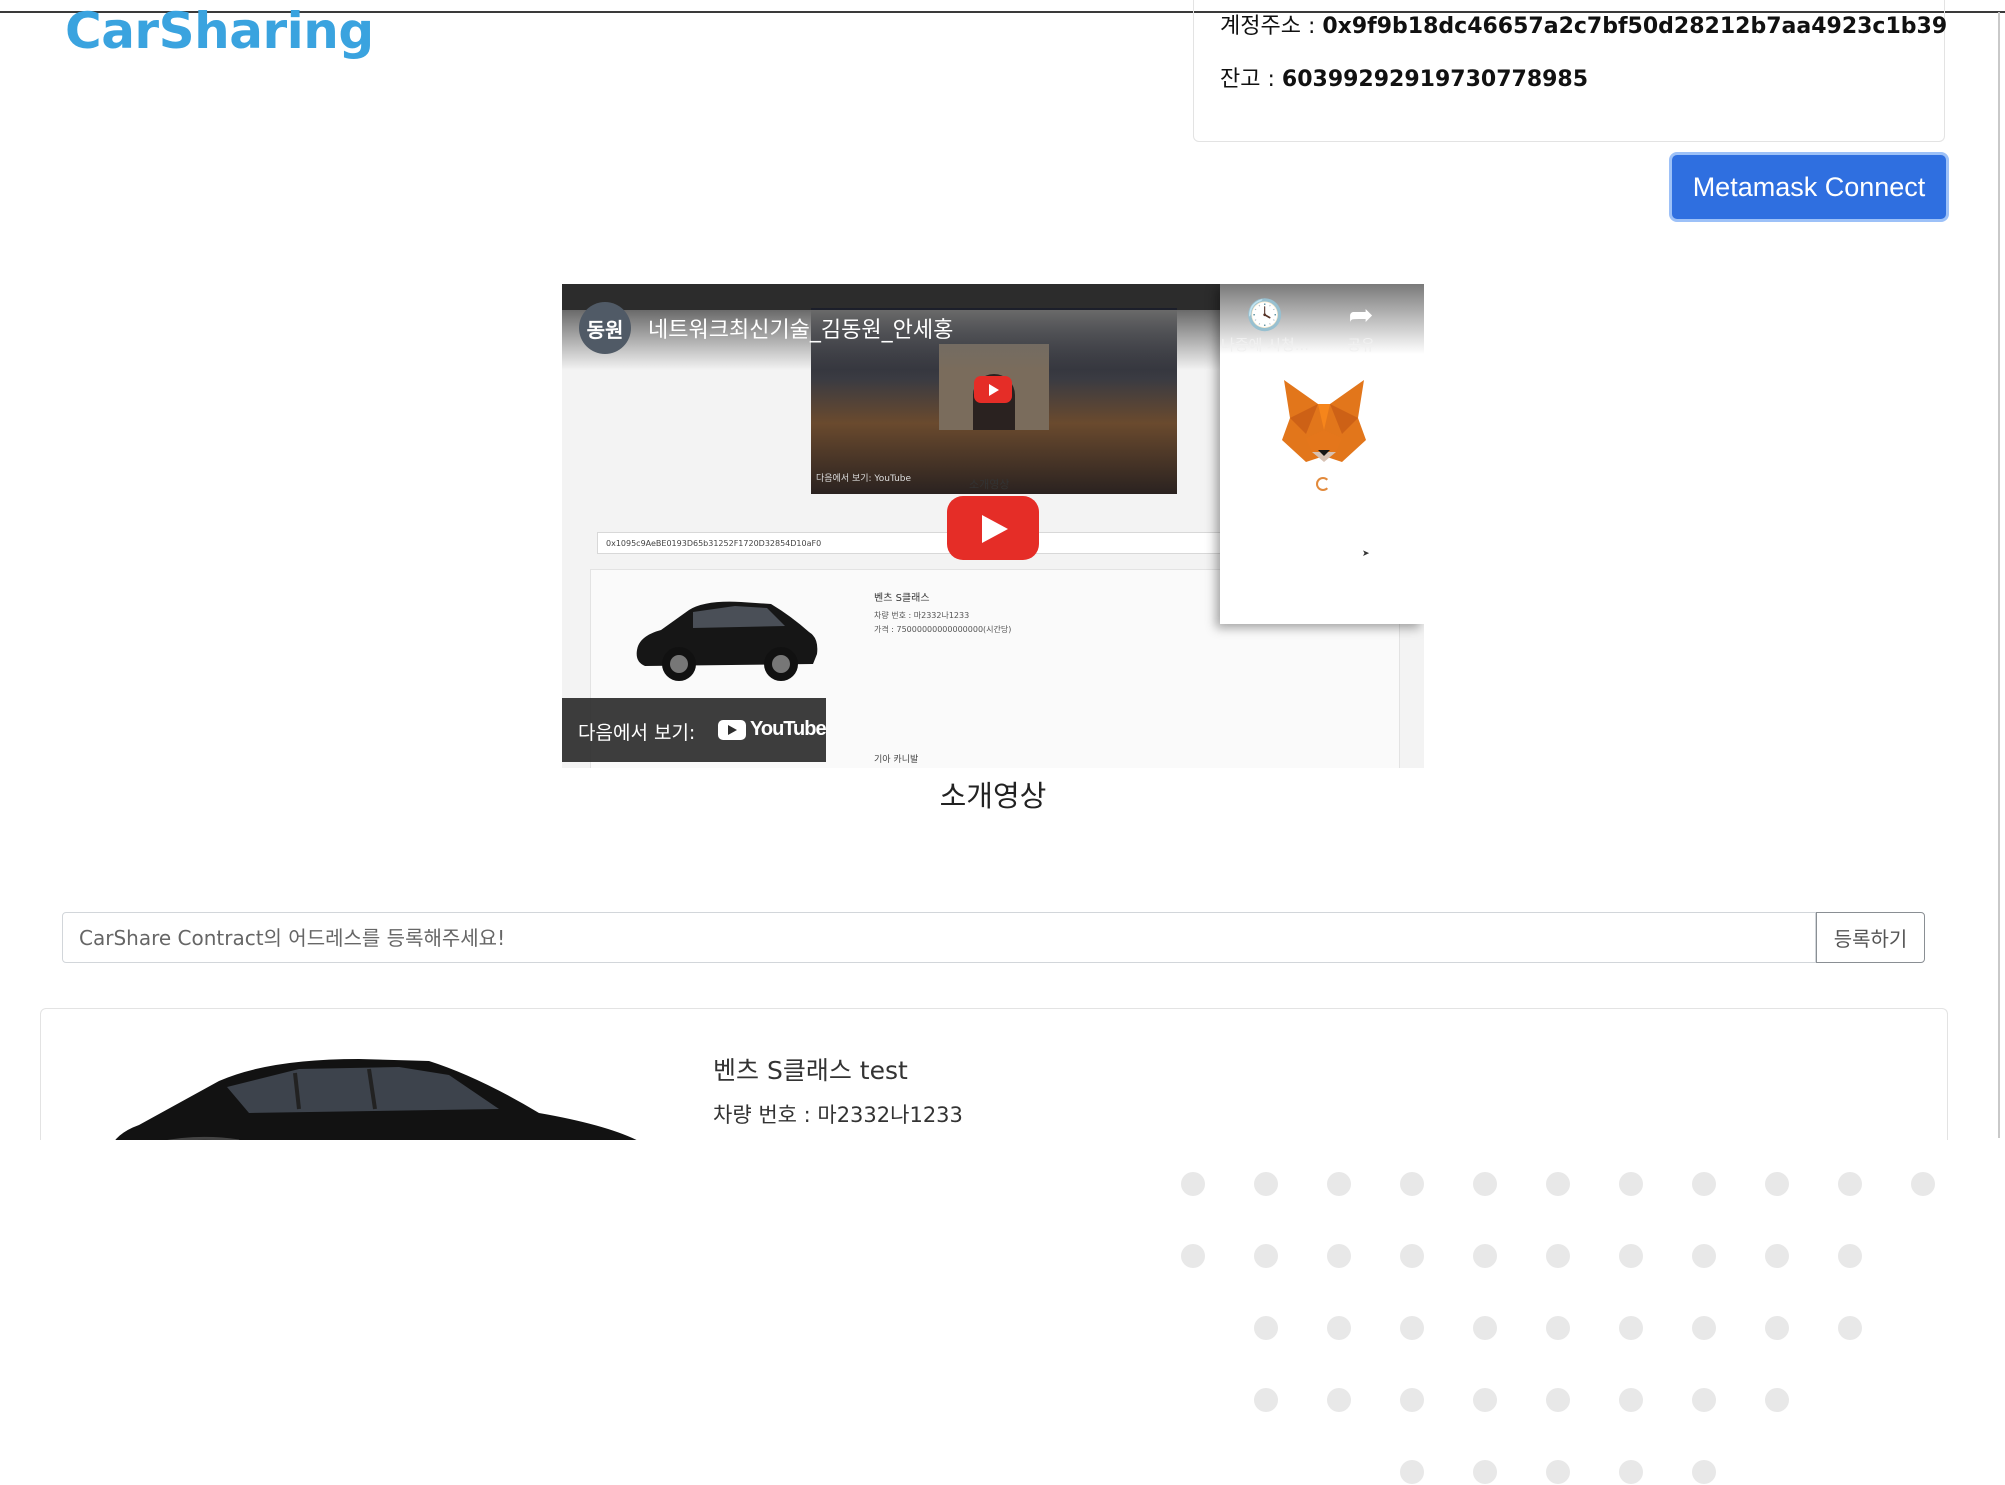 The width and height of the screenshot is (2005, 1485). What do you see at coordinates (800, 328) in the screenshot?
I see `video-title: 네트워크최신기술_김동원_안세홍` at bounding box center [800, 328].